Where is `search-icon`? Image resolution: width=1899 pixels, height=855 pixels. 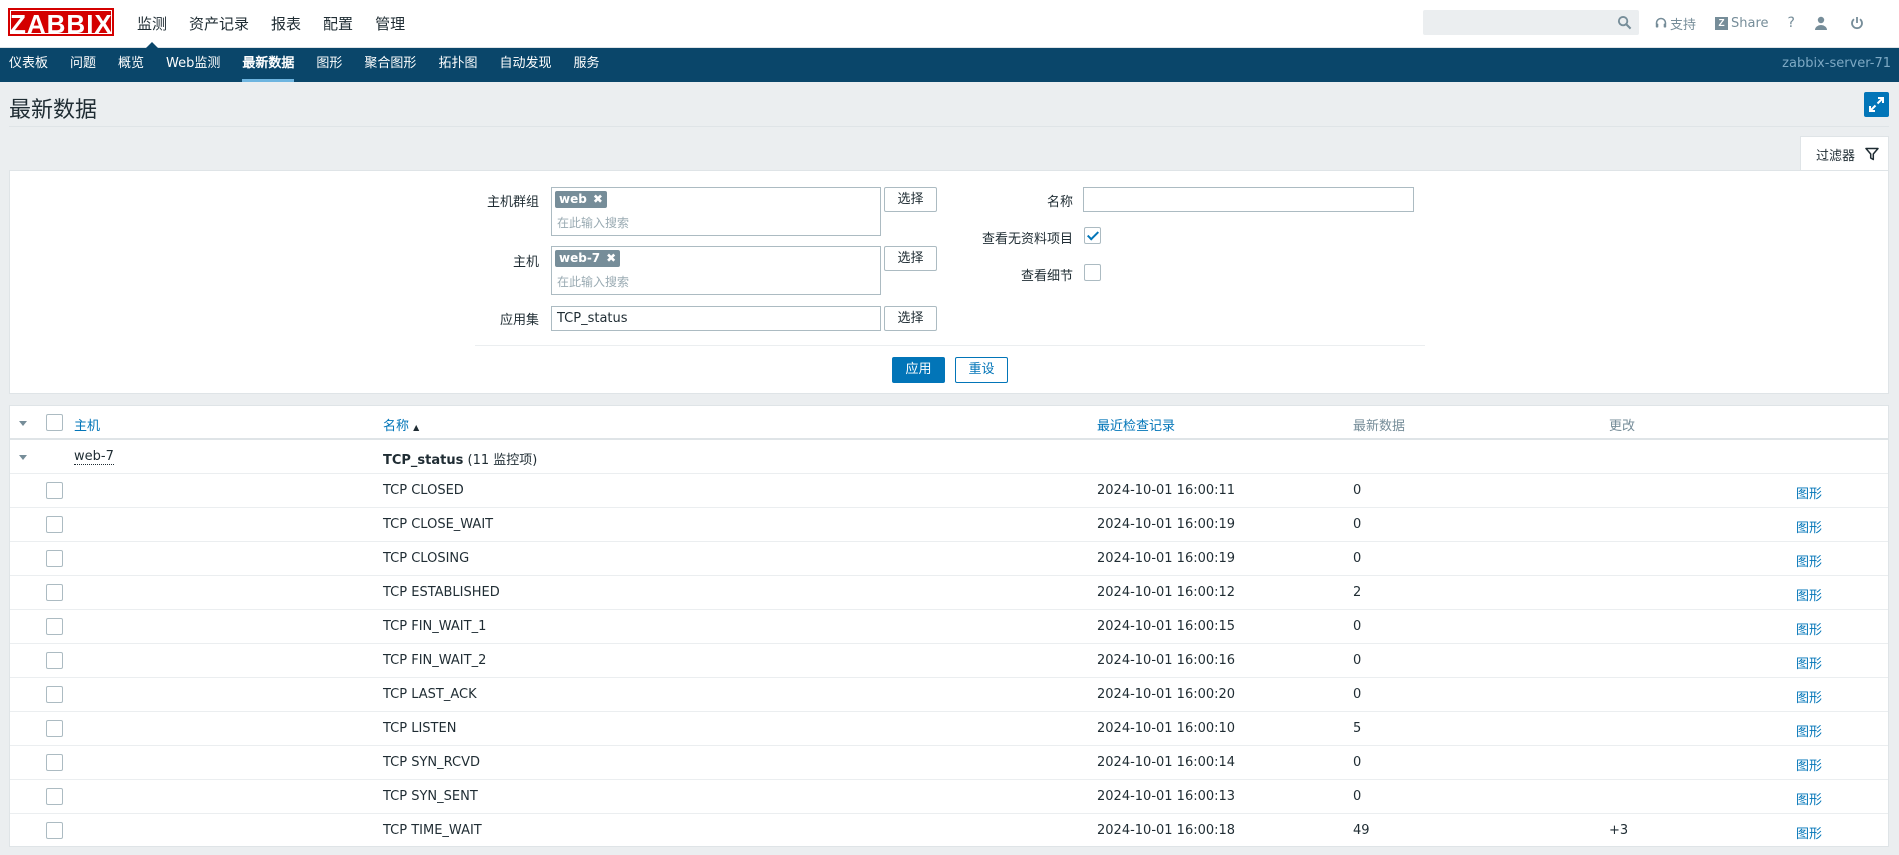 search-icon is located at coordinates (1624, 22).